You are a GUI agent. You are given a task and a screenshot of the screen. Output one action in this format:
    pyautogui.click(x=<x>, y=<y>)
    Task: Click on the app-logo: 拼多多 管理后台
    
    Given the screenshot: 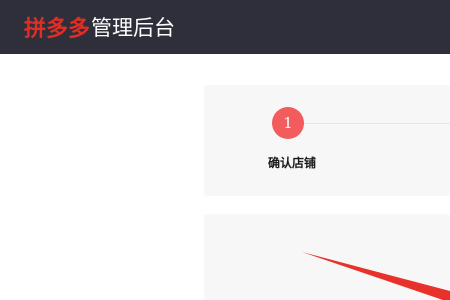 What is the action you would take?
    pyautogui.click(x=99, y=27)
    